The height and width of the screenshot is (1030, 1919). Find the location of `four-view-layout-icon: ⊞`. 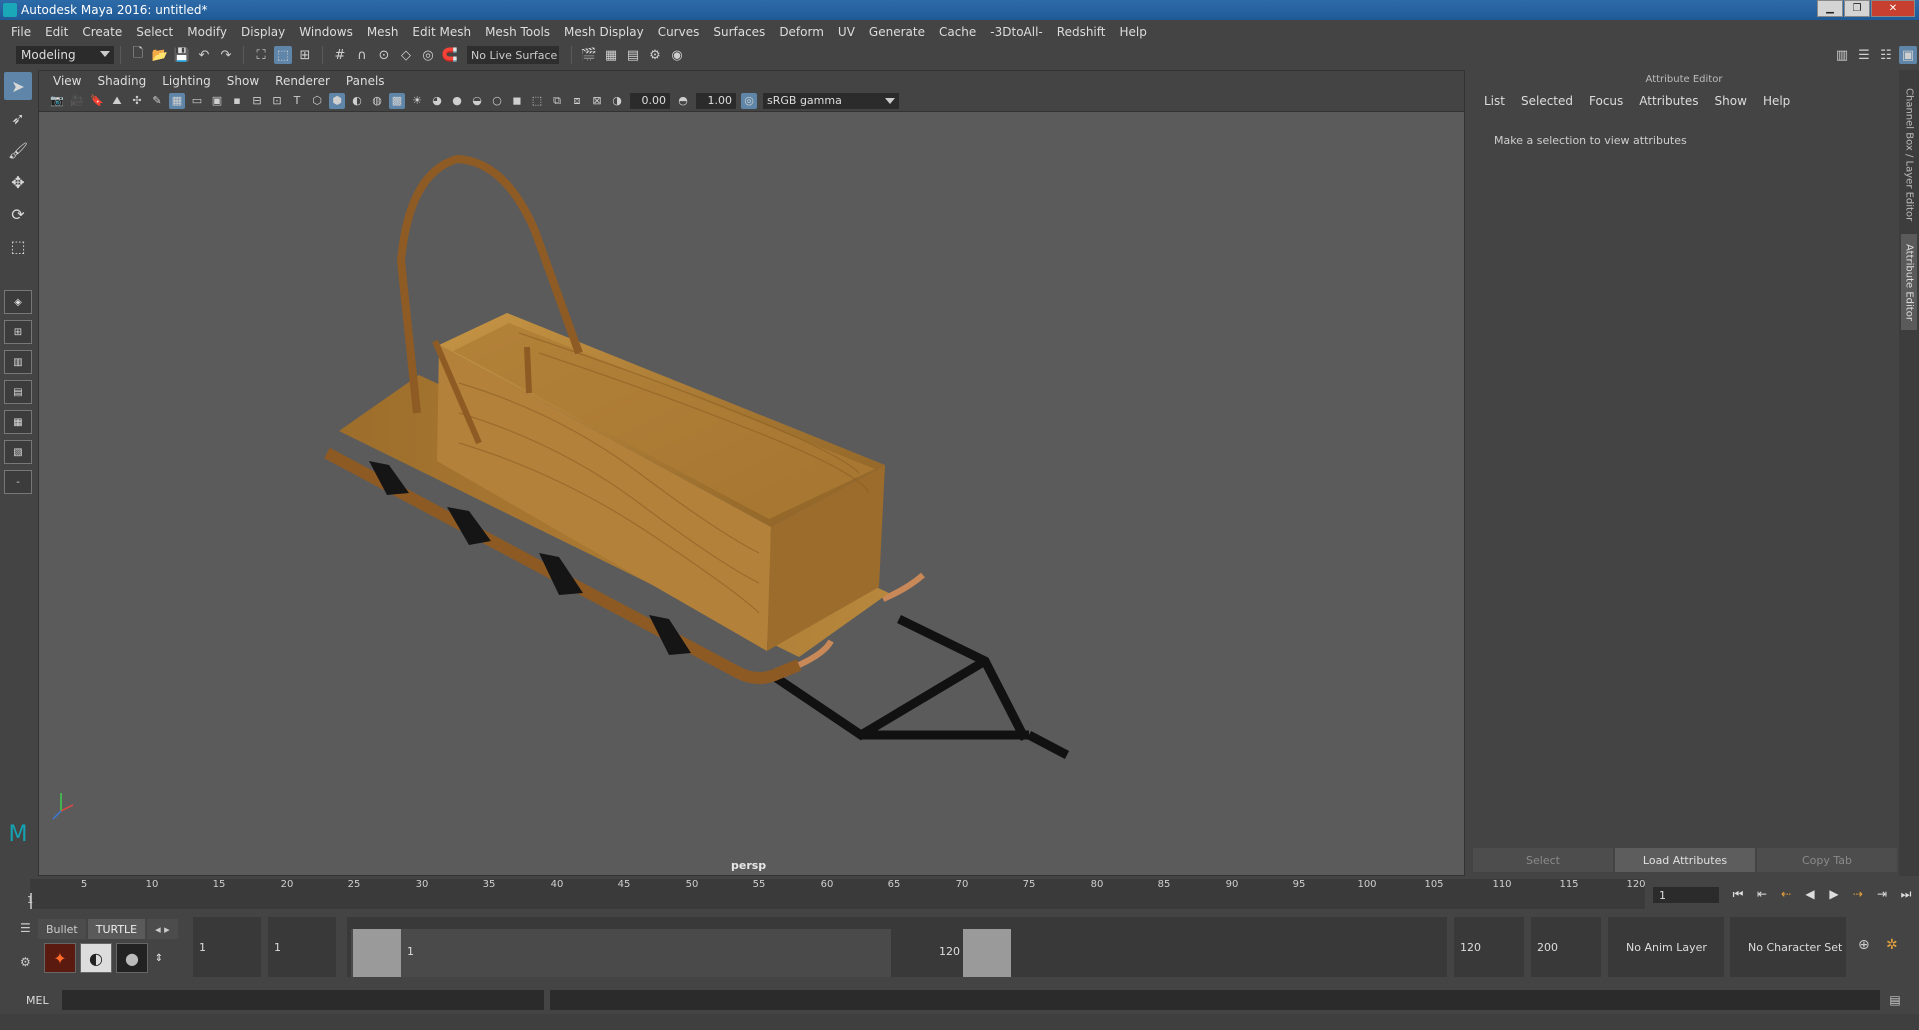

four-view-layout-icon: ⊞ is located at coordinates (18, 332).